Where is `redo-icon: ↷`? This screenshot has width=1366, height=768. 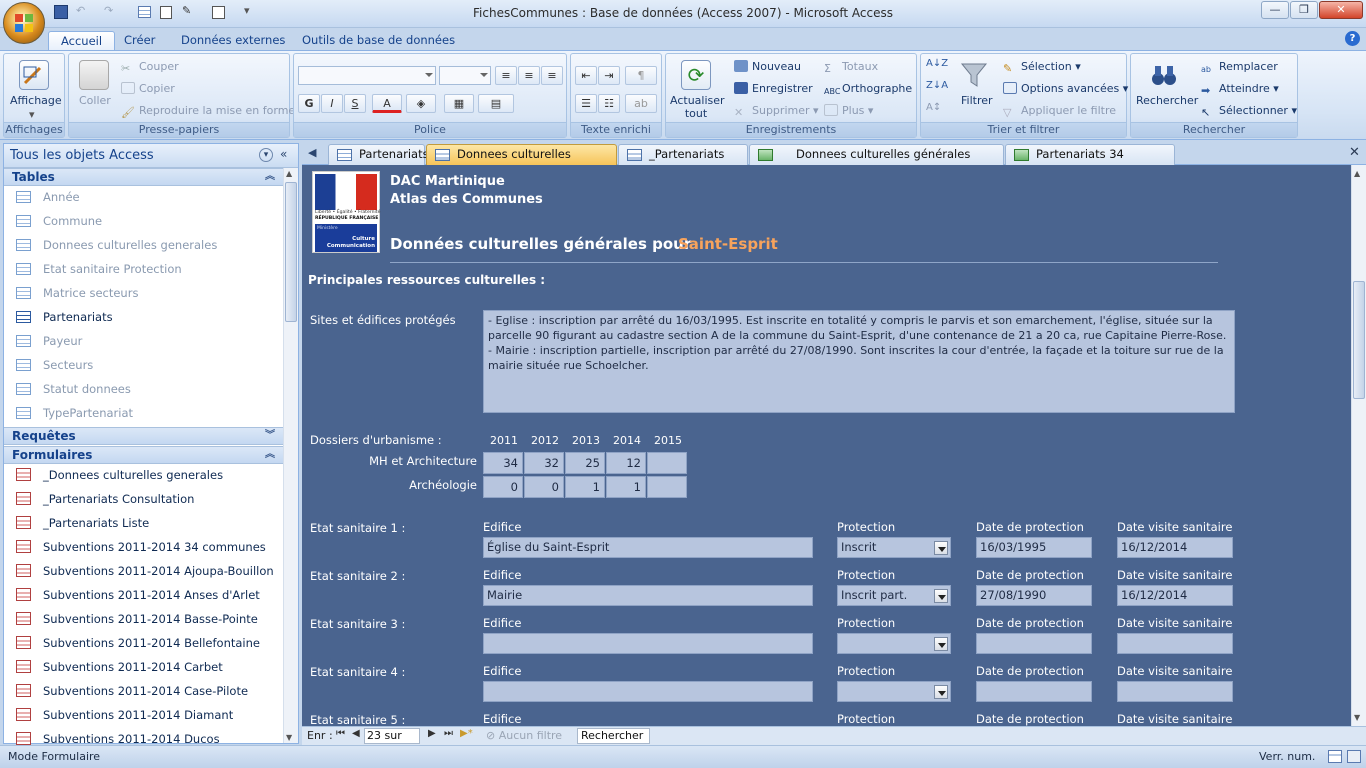 redo-icon: ↷ is located at coordinates (108, 10).